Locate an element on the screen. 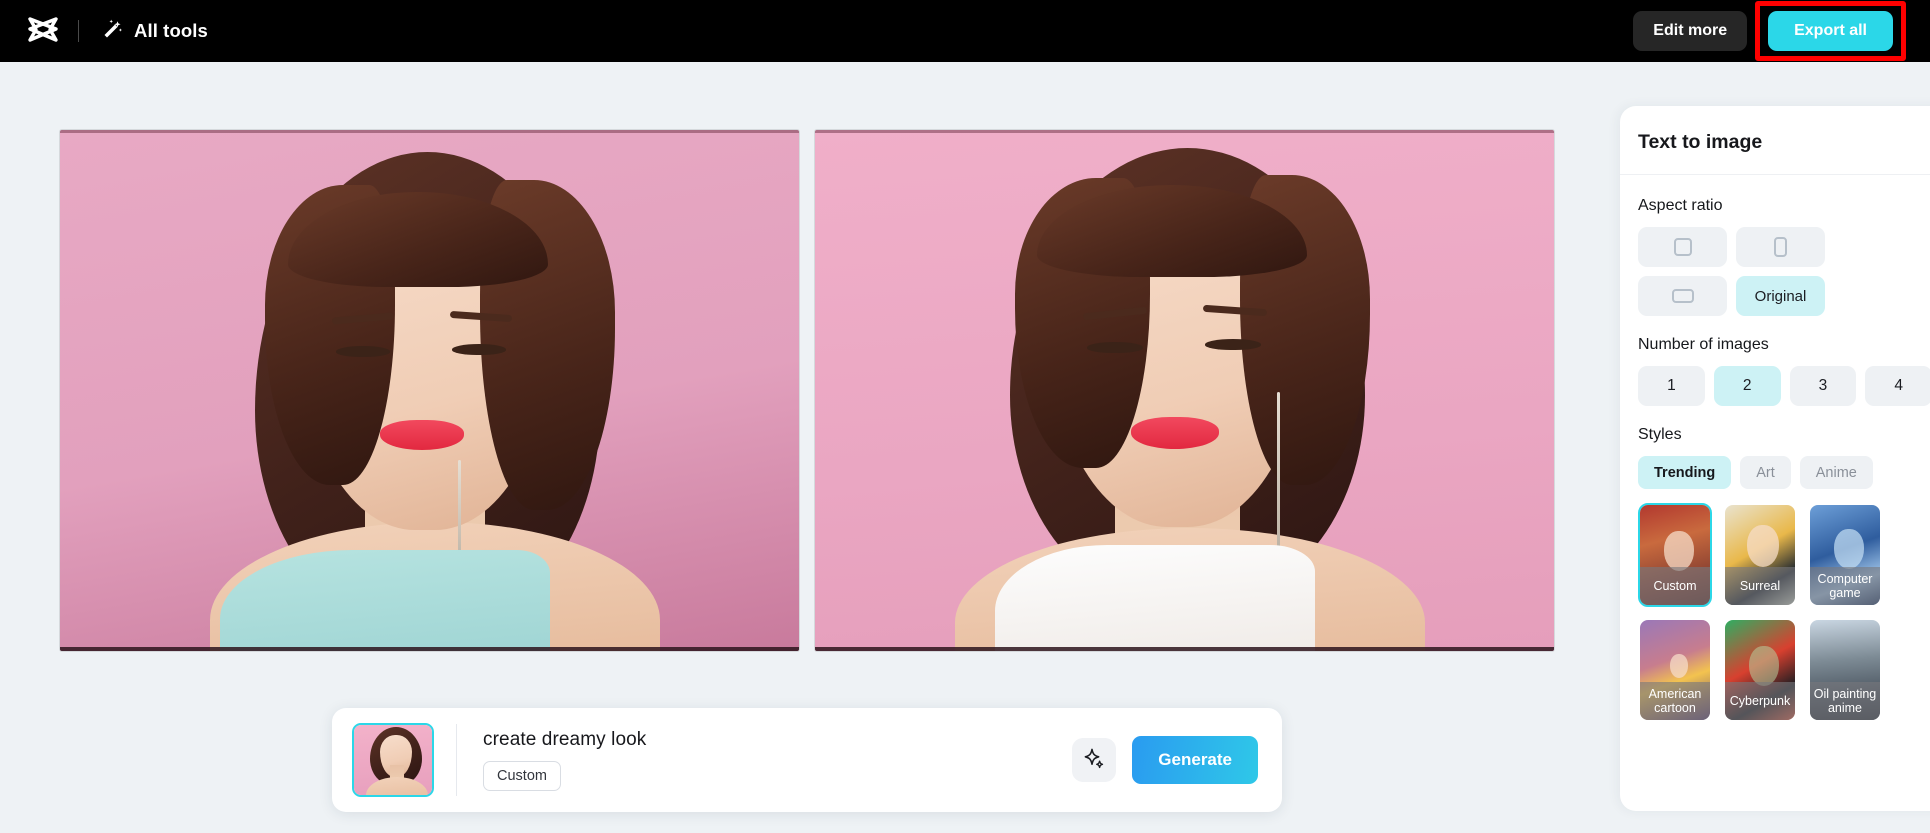 The image size is (1930, 833). styles-tabs: Trending Art Anime is located at coordinates (1784, 472).